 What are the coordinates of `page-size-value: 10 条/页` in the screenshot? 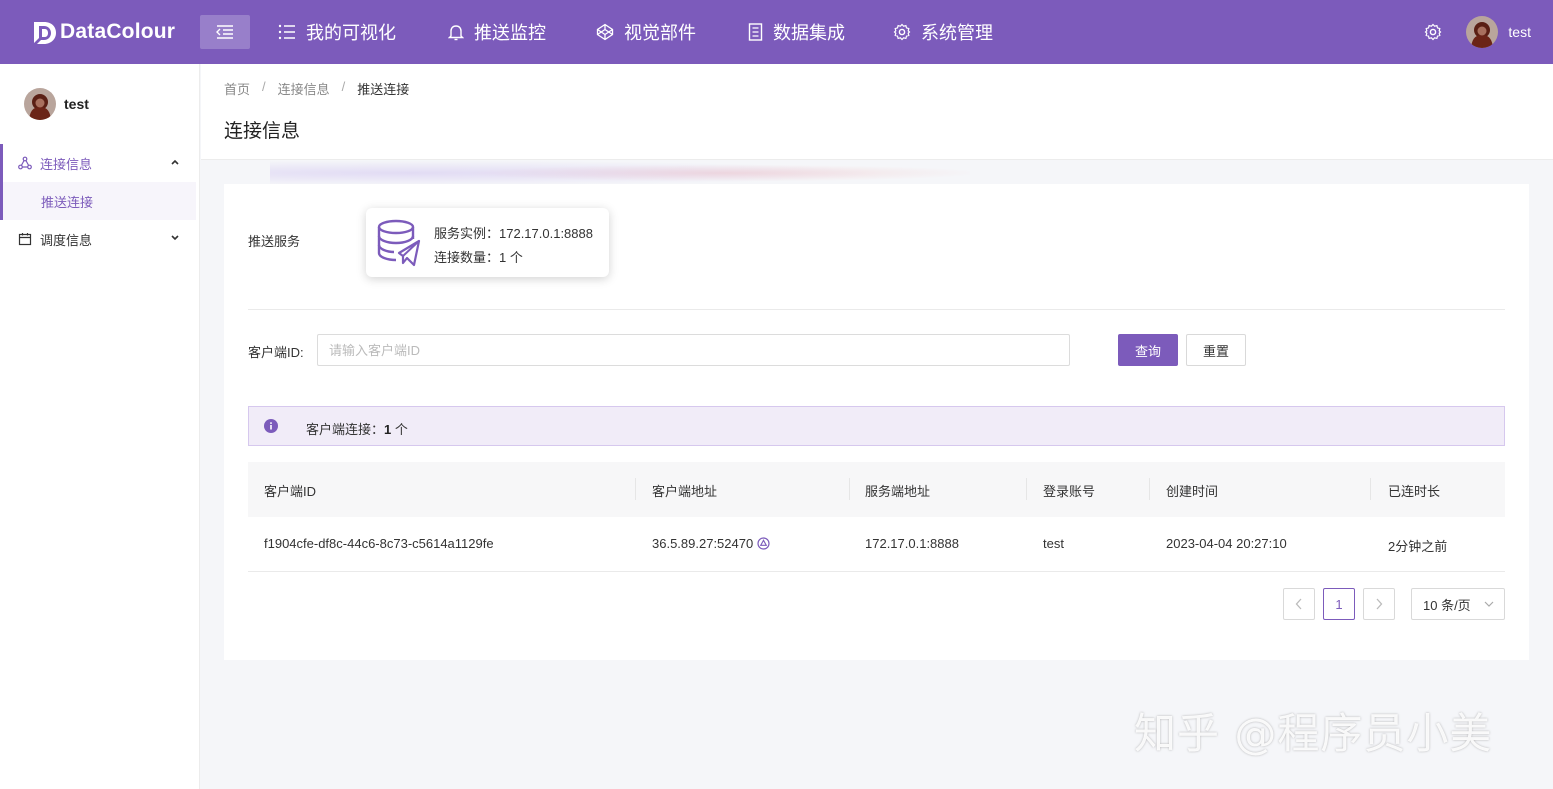 It's located at (1447, 605).